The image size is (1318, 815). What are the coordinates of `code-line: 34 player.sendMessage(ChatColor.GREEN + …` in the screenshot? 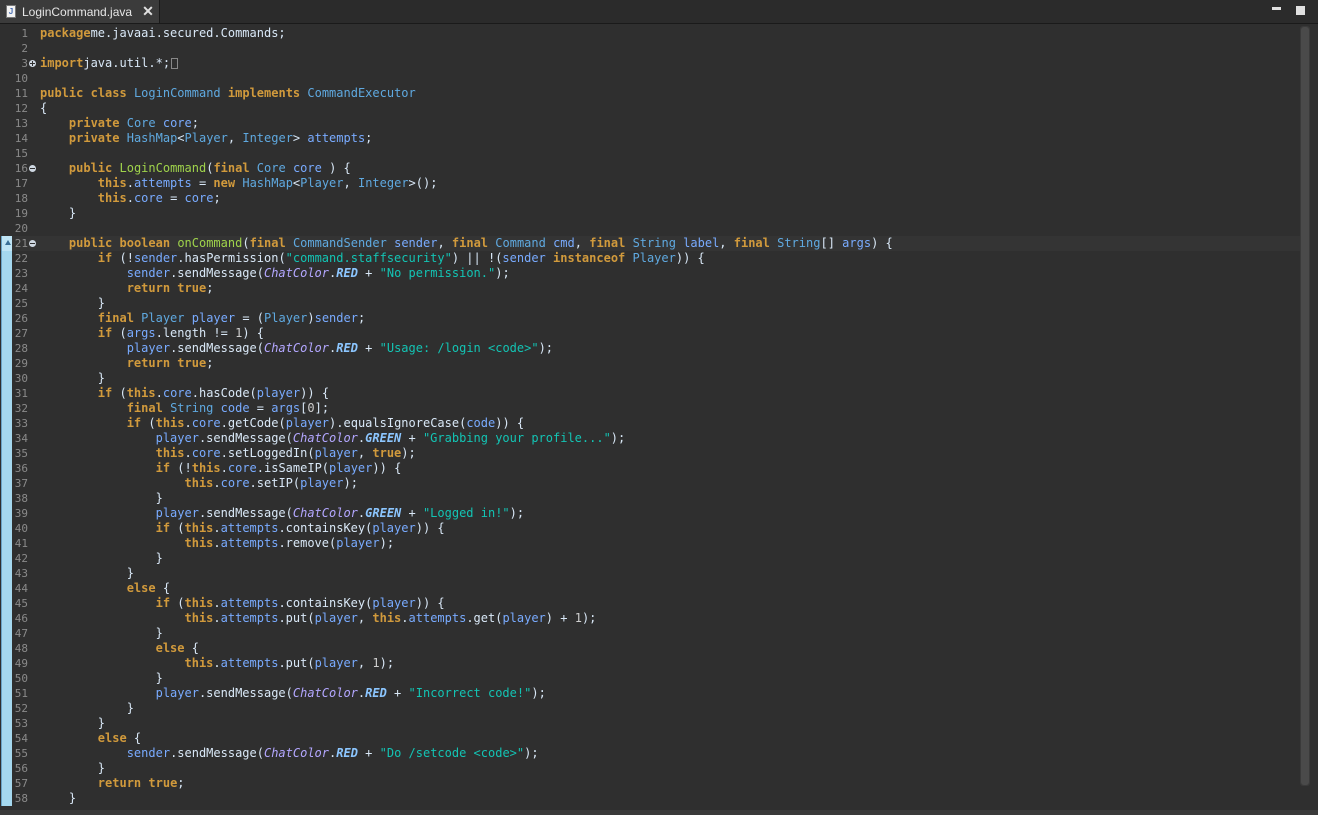 It's located at (650, 438).